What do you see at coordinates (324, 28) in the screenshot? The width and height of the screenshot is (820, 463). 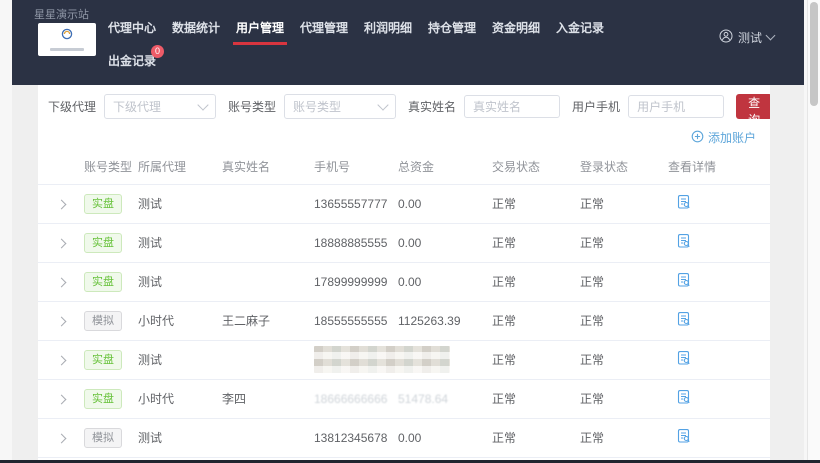 I see `nav-item-label: 代理管理` at bounding box center [324, 28].